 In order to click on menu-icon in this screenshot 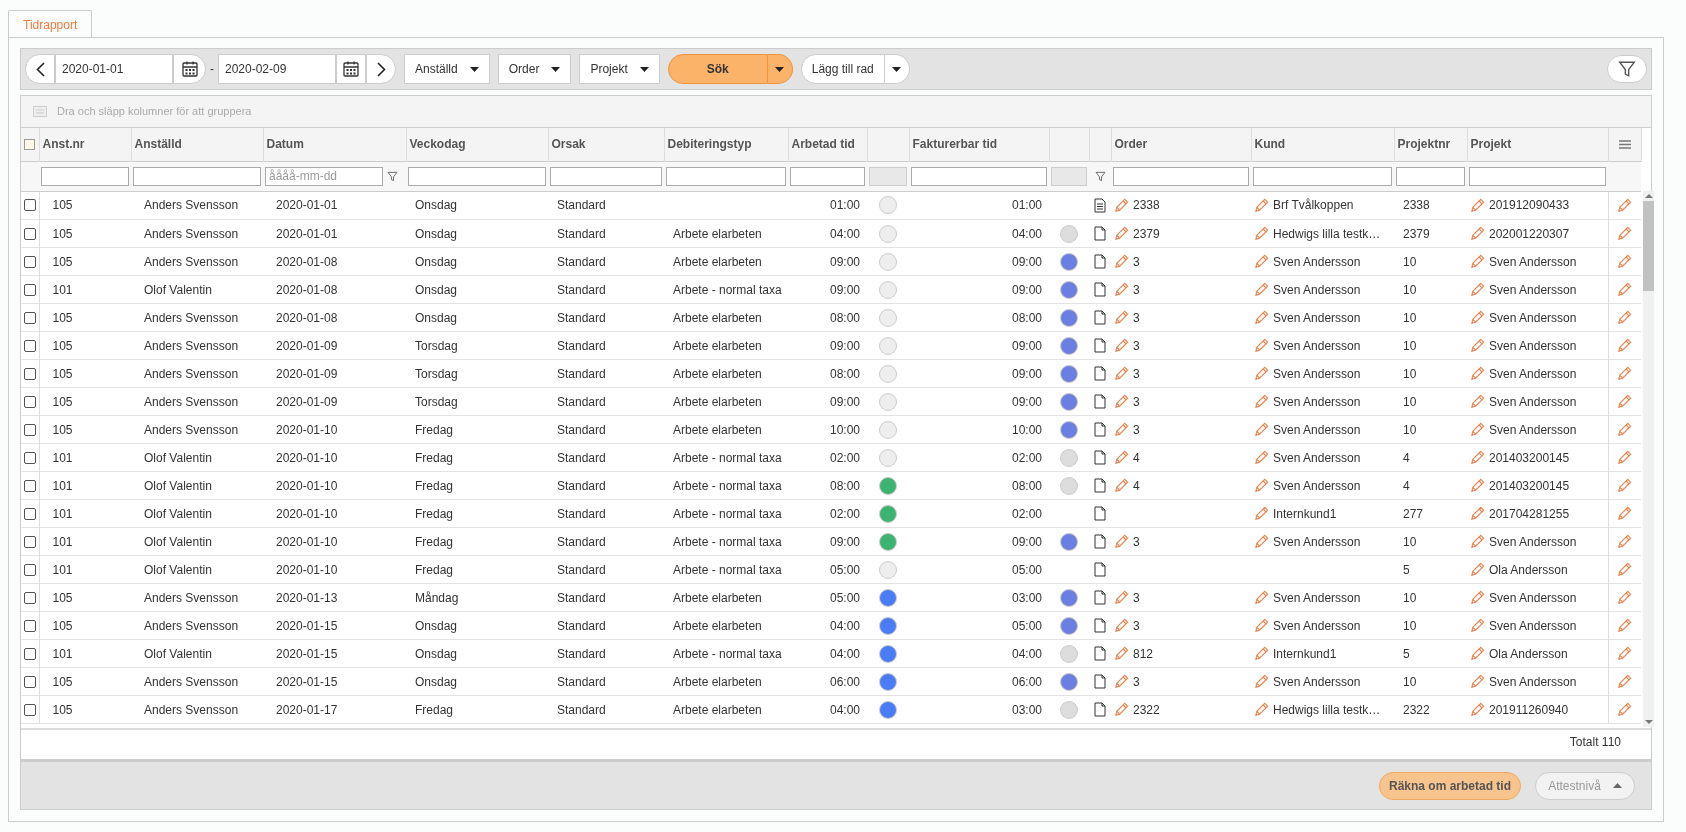, I will do `click(1624, 144)`.